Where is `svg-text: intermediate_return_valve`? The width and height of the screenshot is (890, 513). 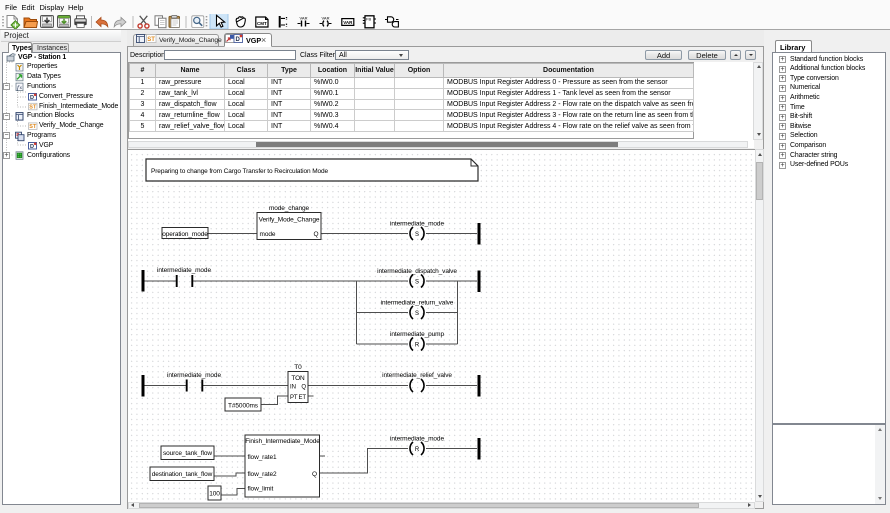
svg-text: intermediate_return_valve is located at coordinates (417, 303).